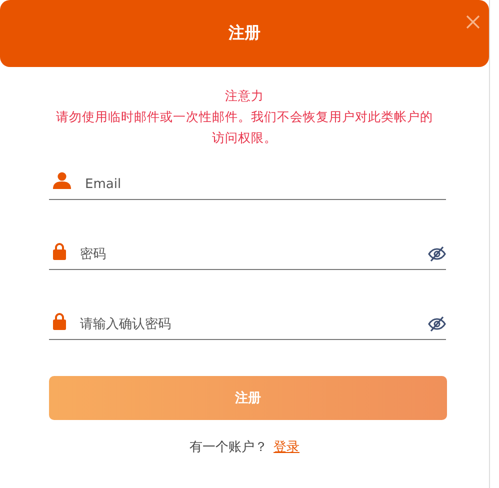 The image size is (499, 488). I want to click on login-link: 登录, so click(287, 447).